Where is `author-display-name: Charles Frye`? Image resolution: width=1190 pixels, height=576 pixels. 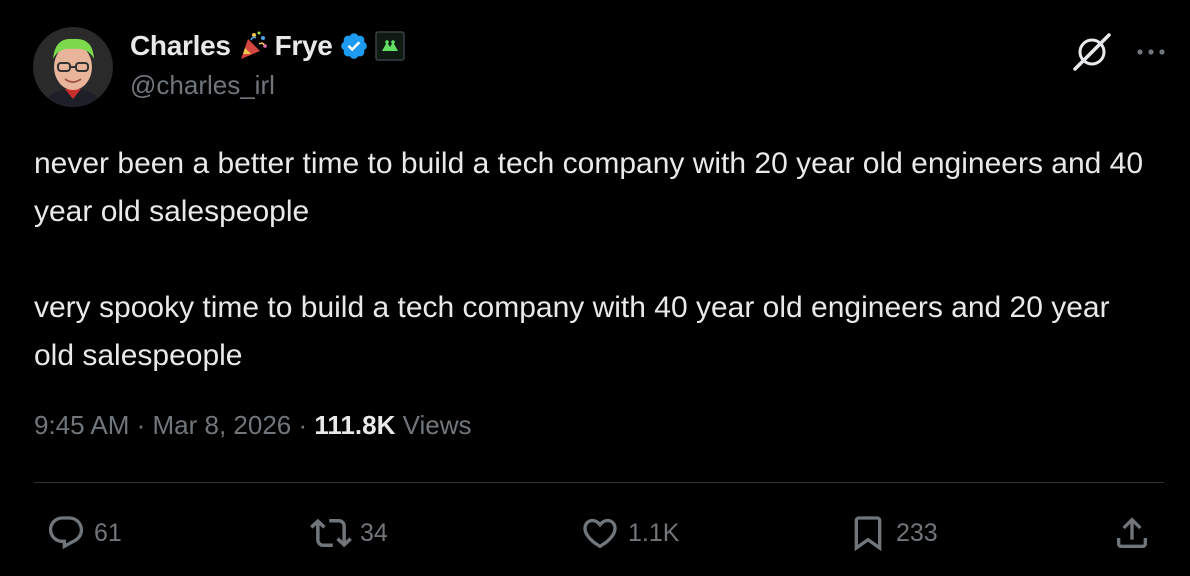
author-display-name: Charles Frye is located at coordinates (231, 46).